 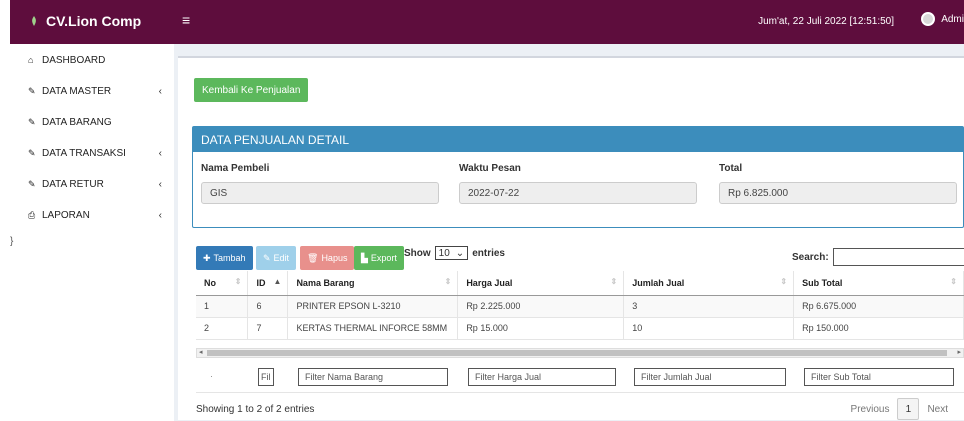 I want to click on show-entries: Show 10 ⌄ entries, so click(x=454, y=253).